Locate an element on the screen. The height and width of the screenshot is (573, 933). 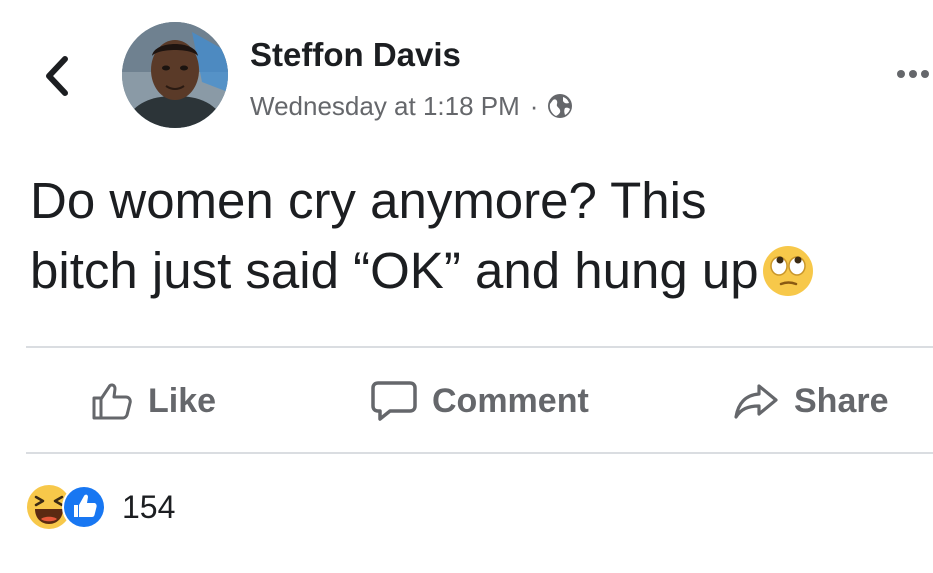
reaction-icons-graphic is located at coordinates (66, 507).